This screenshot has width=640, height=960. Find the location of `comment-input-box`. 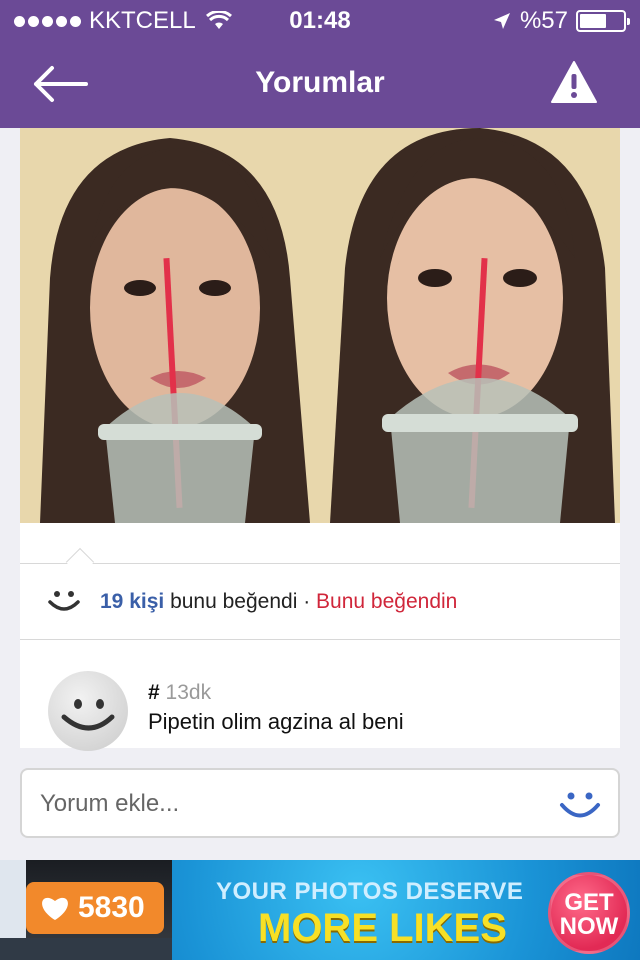

comment-input-box is located at coordinates (320, 803).